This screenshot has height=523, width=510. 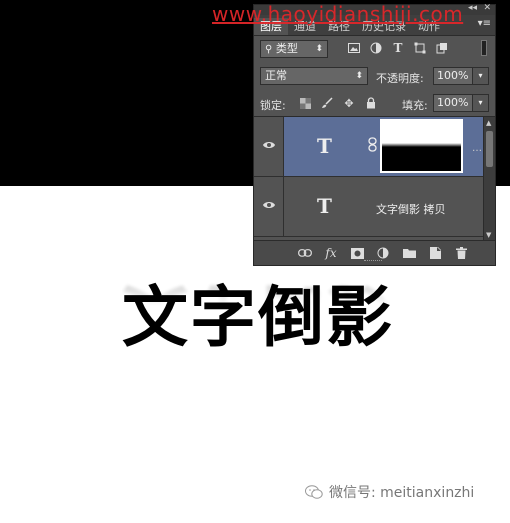 What do you see at coordinates (286, 48) in the screenshot?
I see `filter-kind-label: 类型` at bounding box center [286, 48].